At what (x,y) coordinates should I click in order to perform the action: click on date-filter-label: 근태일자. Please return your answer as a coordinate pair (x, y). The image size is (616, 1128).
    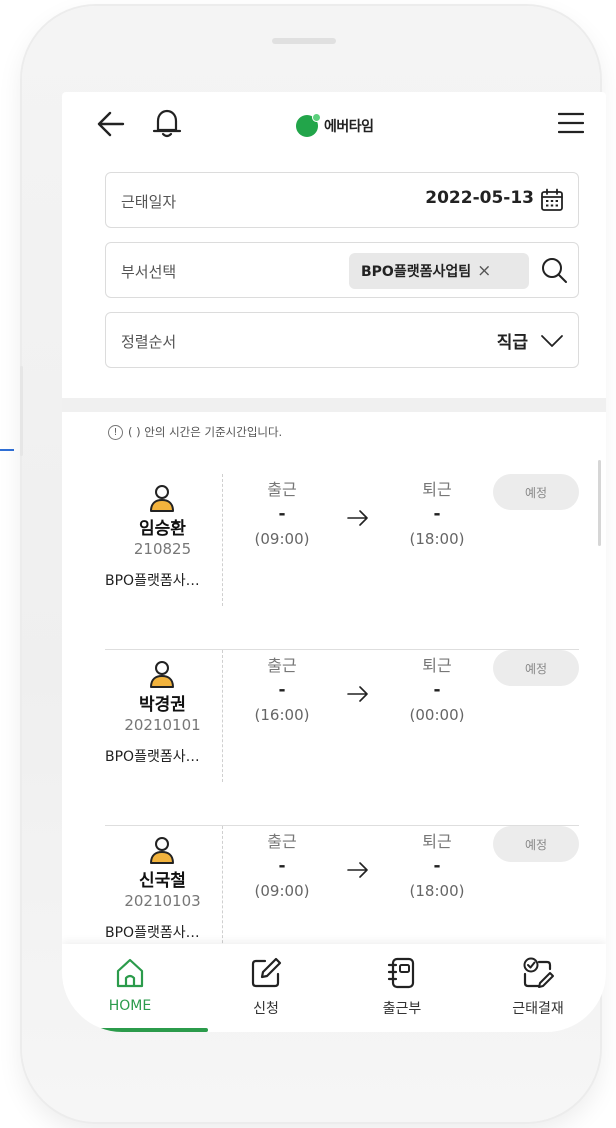
    Looking at the image, I should click on (149, 202).